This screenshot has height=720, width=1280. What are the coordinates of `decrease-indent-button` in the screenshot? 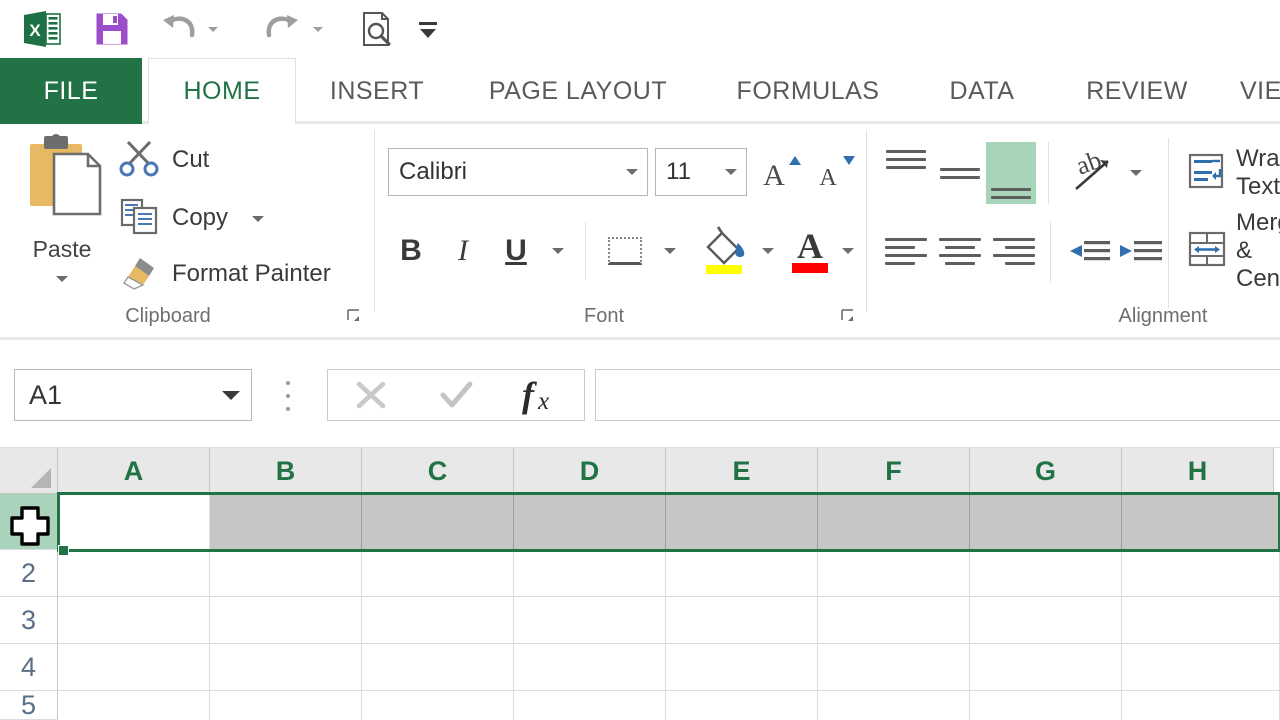 It's located at (1088, 251).